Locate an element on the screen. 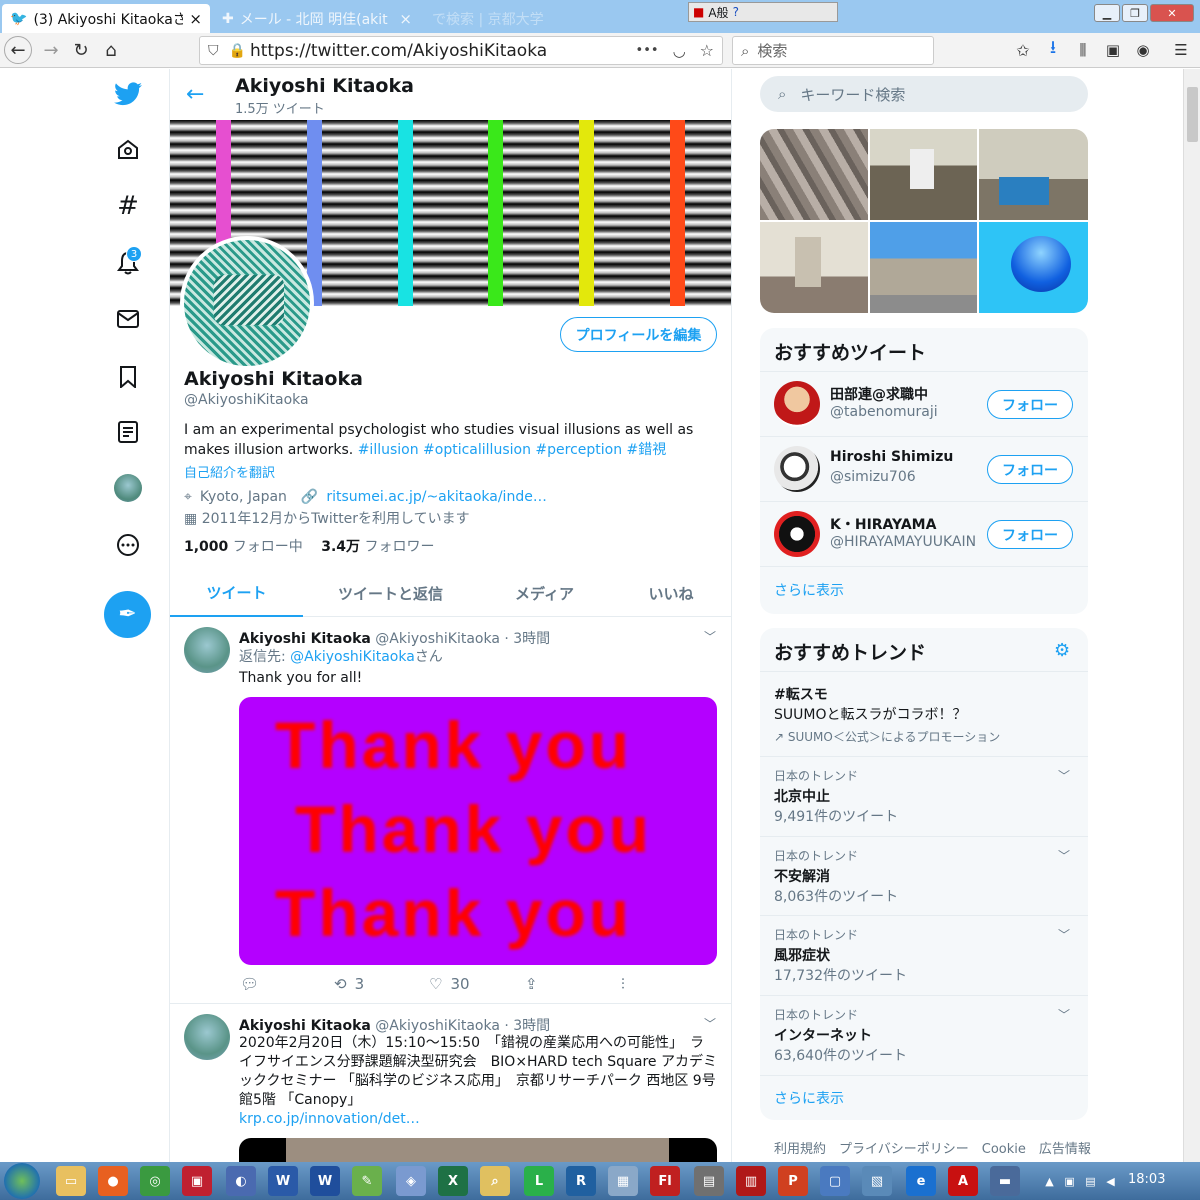  browser-search-input: ⌕ 検索 is located at coordinates (833, 50).